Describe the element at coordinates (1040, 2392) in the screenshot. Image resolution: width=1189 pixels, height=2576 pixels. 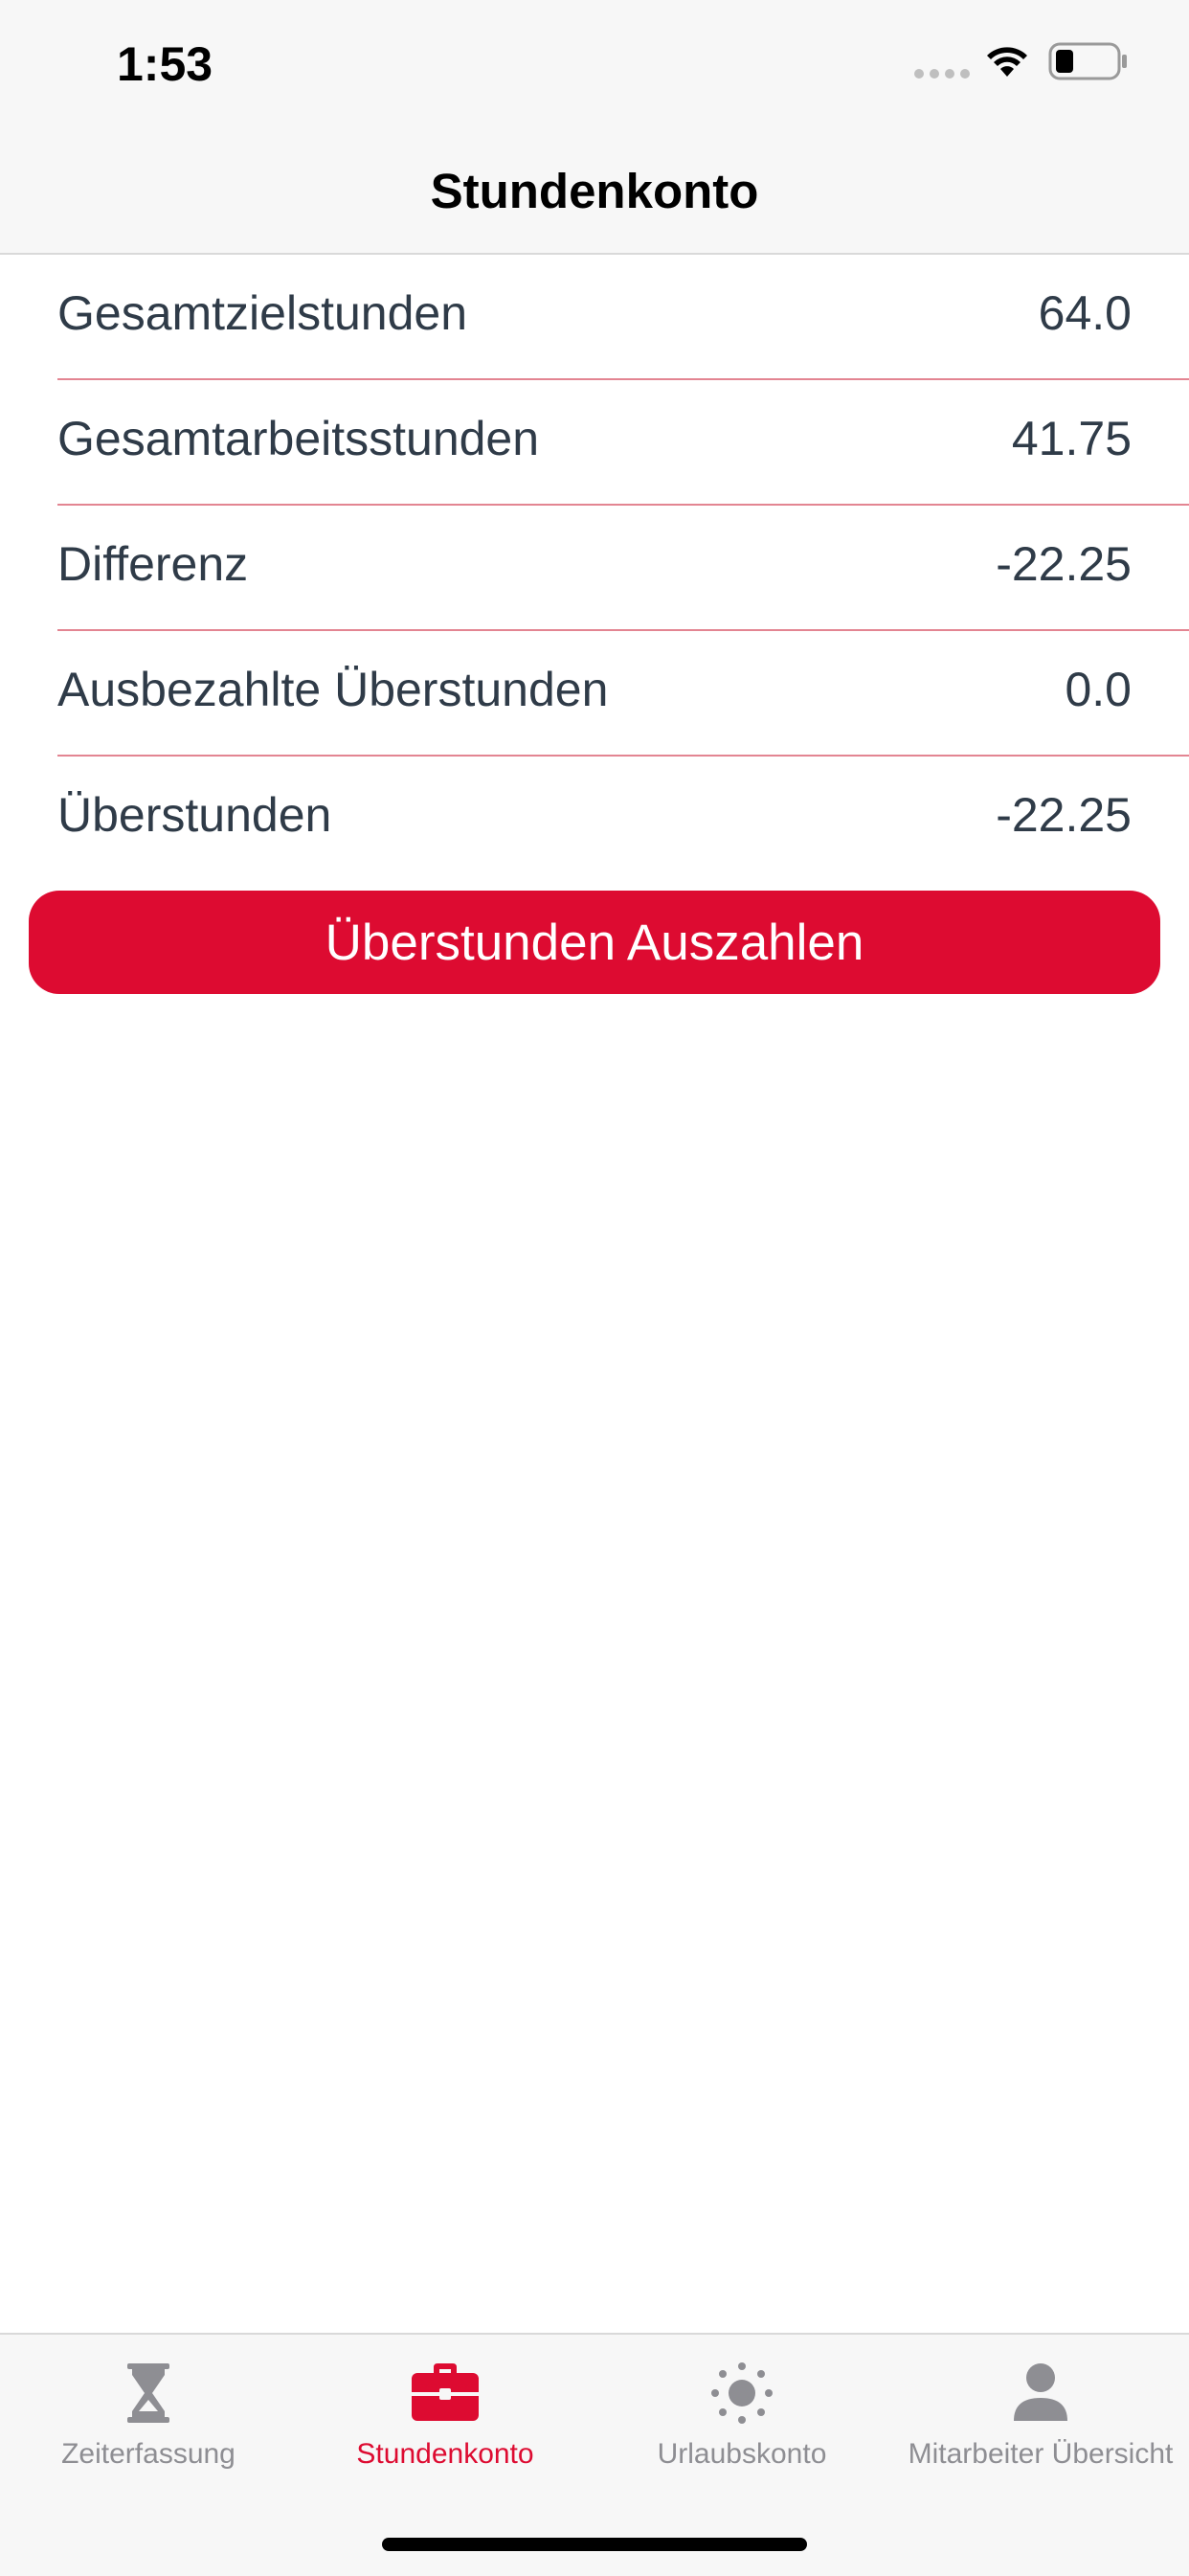
I see `person-icon` at that location.